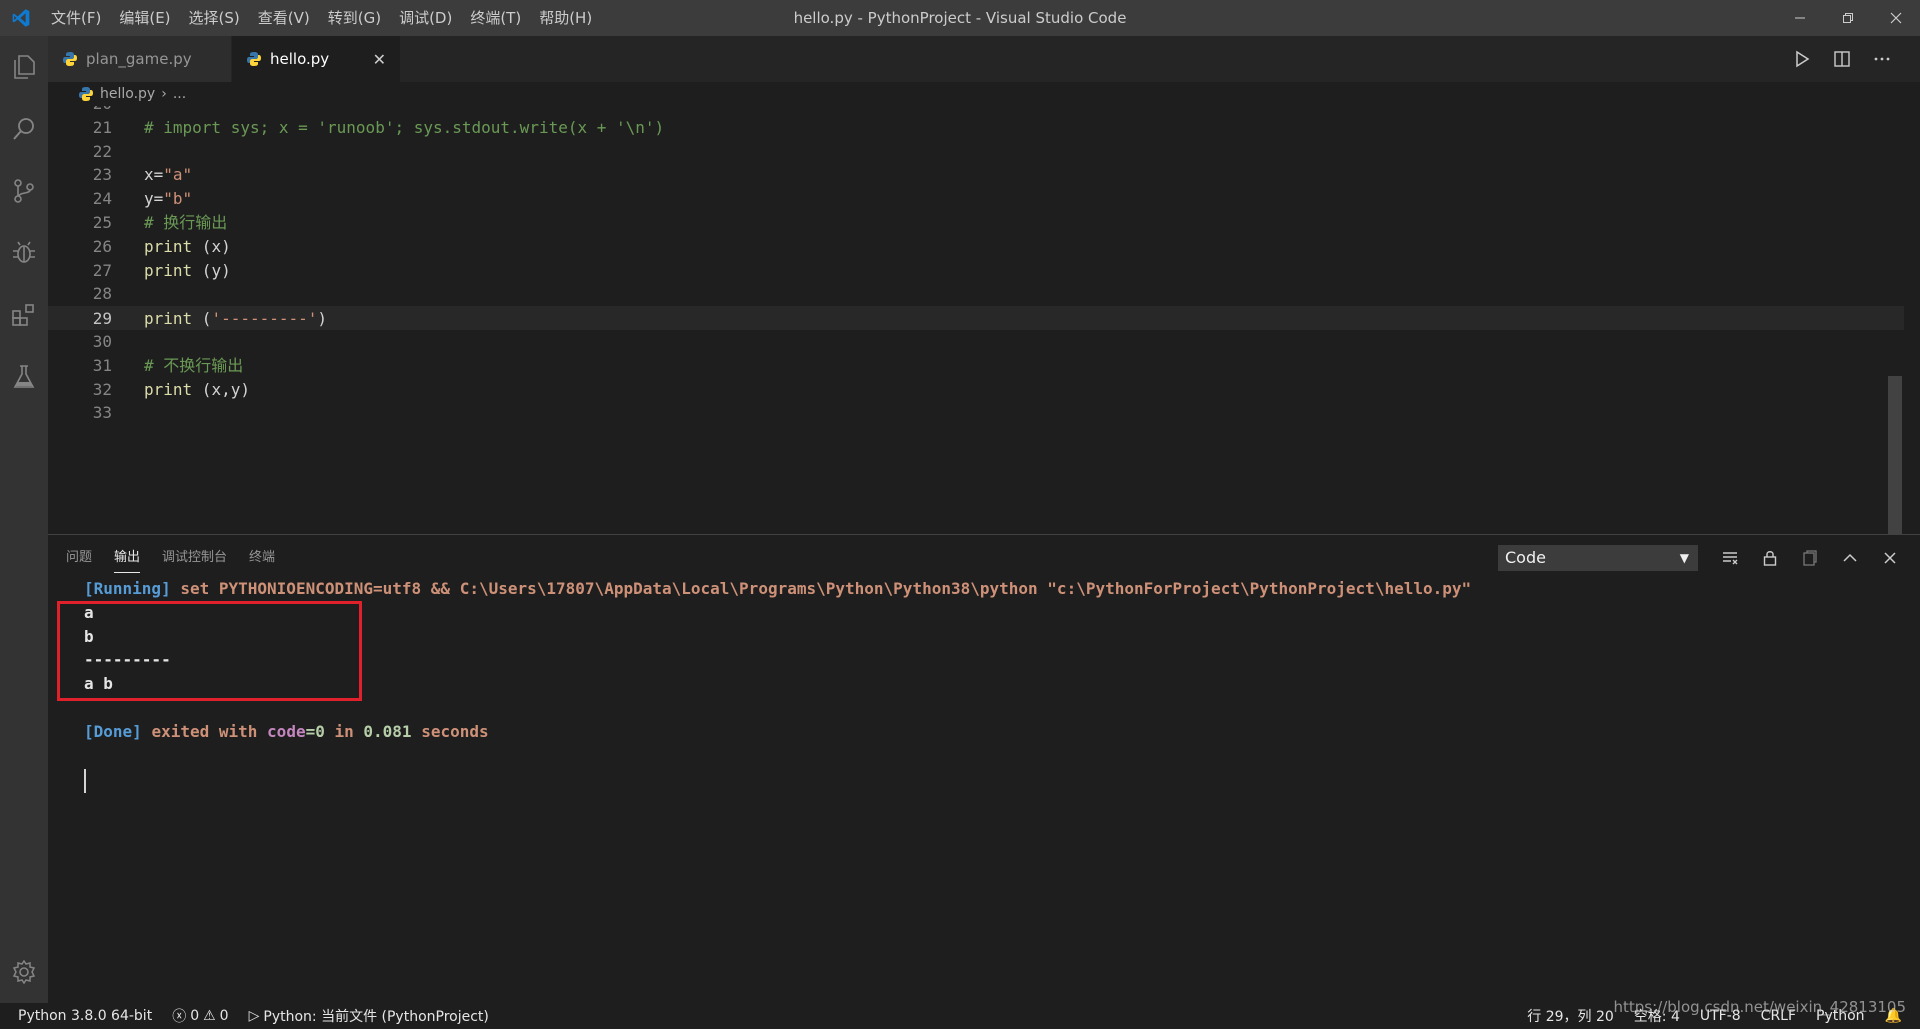 The height and width of the screenshot is (1029, 1920). What do you see at coordinates (24, 129) in the screenshot?
I see `search-view-button` at bounding box center [24, 129].